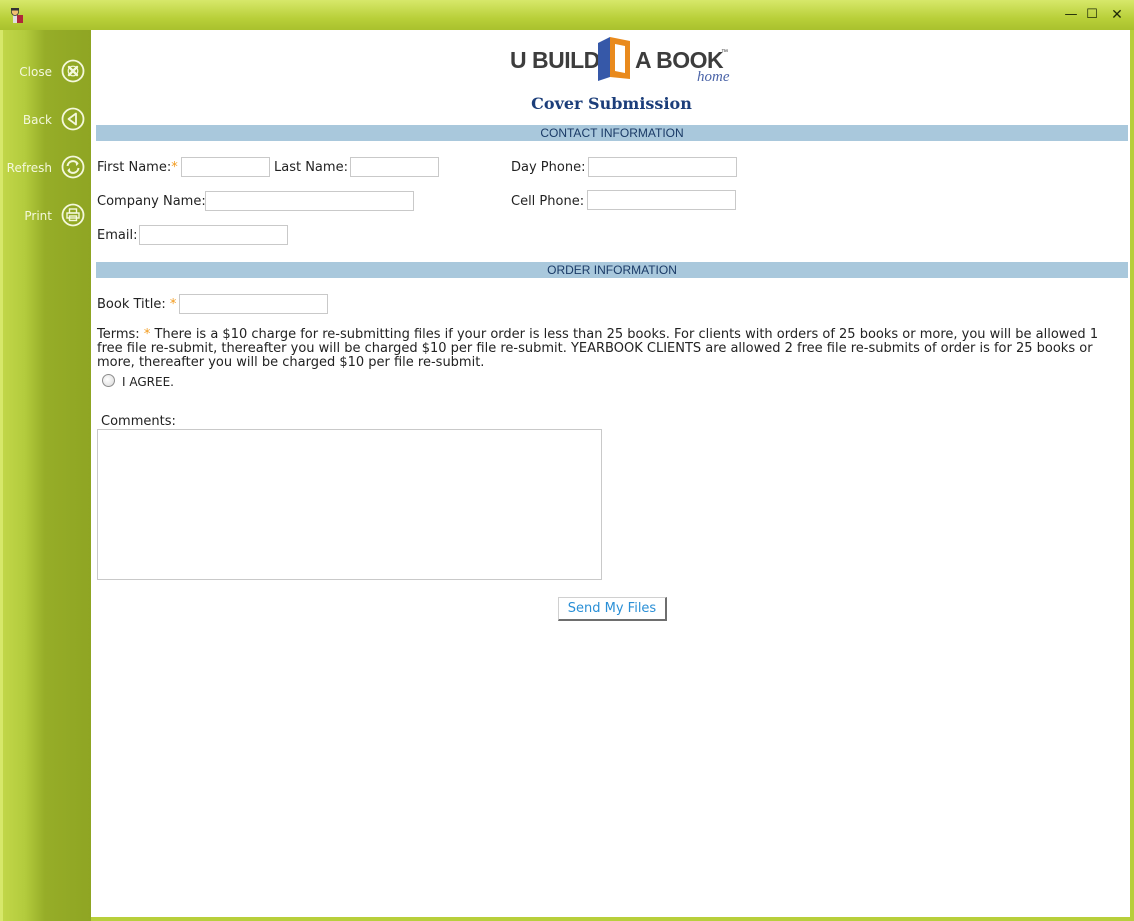  Describe the element at coordinates (151, 201) in the screenshot. I see `company-name-label: Company Name:` at that location.